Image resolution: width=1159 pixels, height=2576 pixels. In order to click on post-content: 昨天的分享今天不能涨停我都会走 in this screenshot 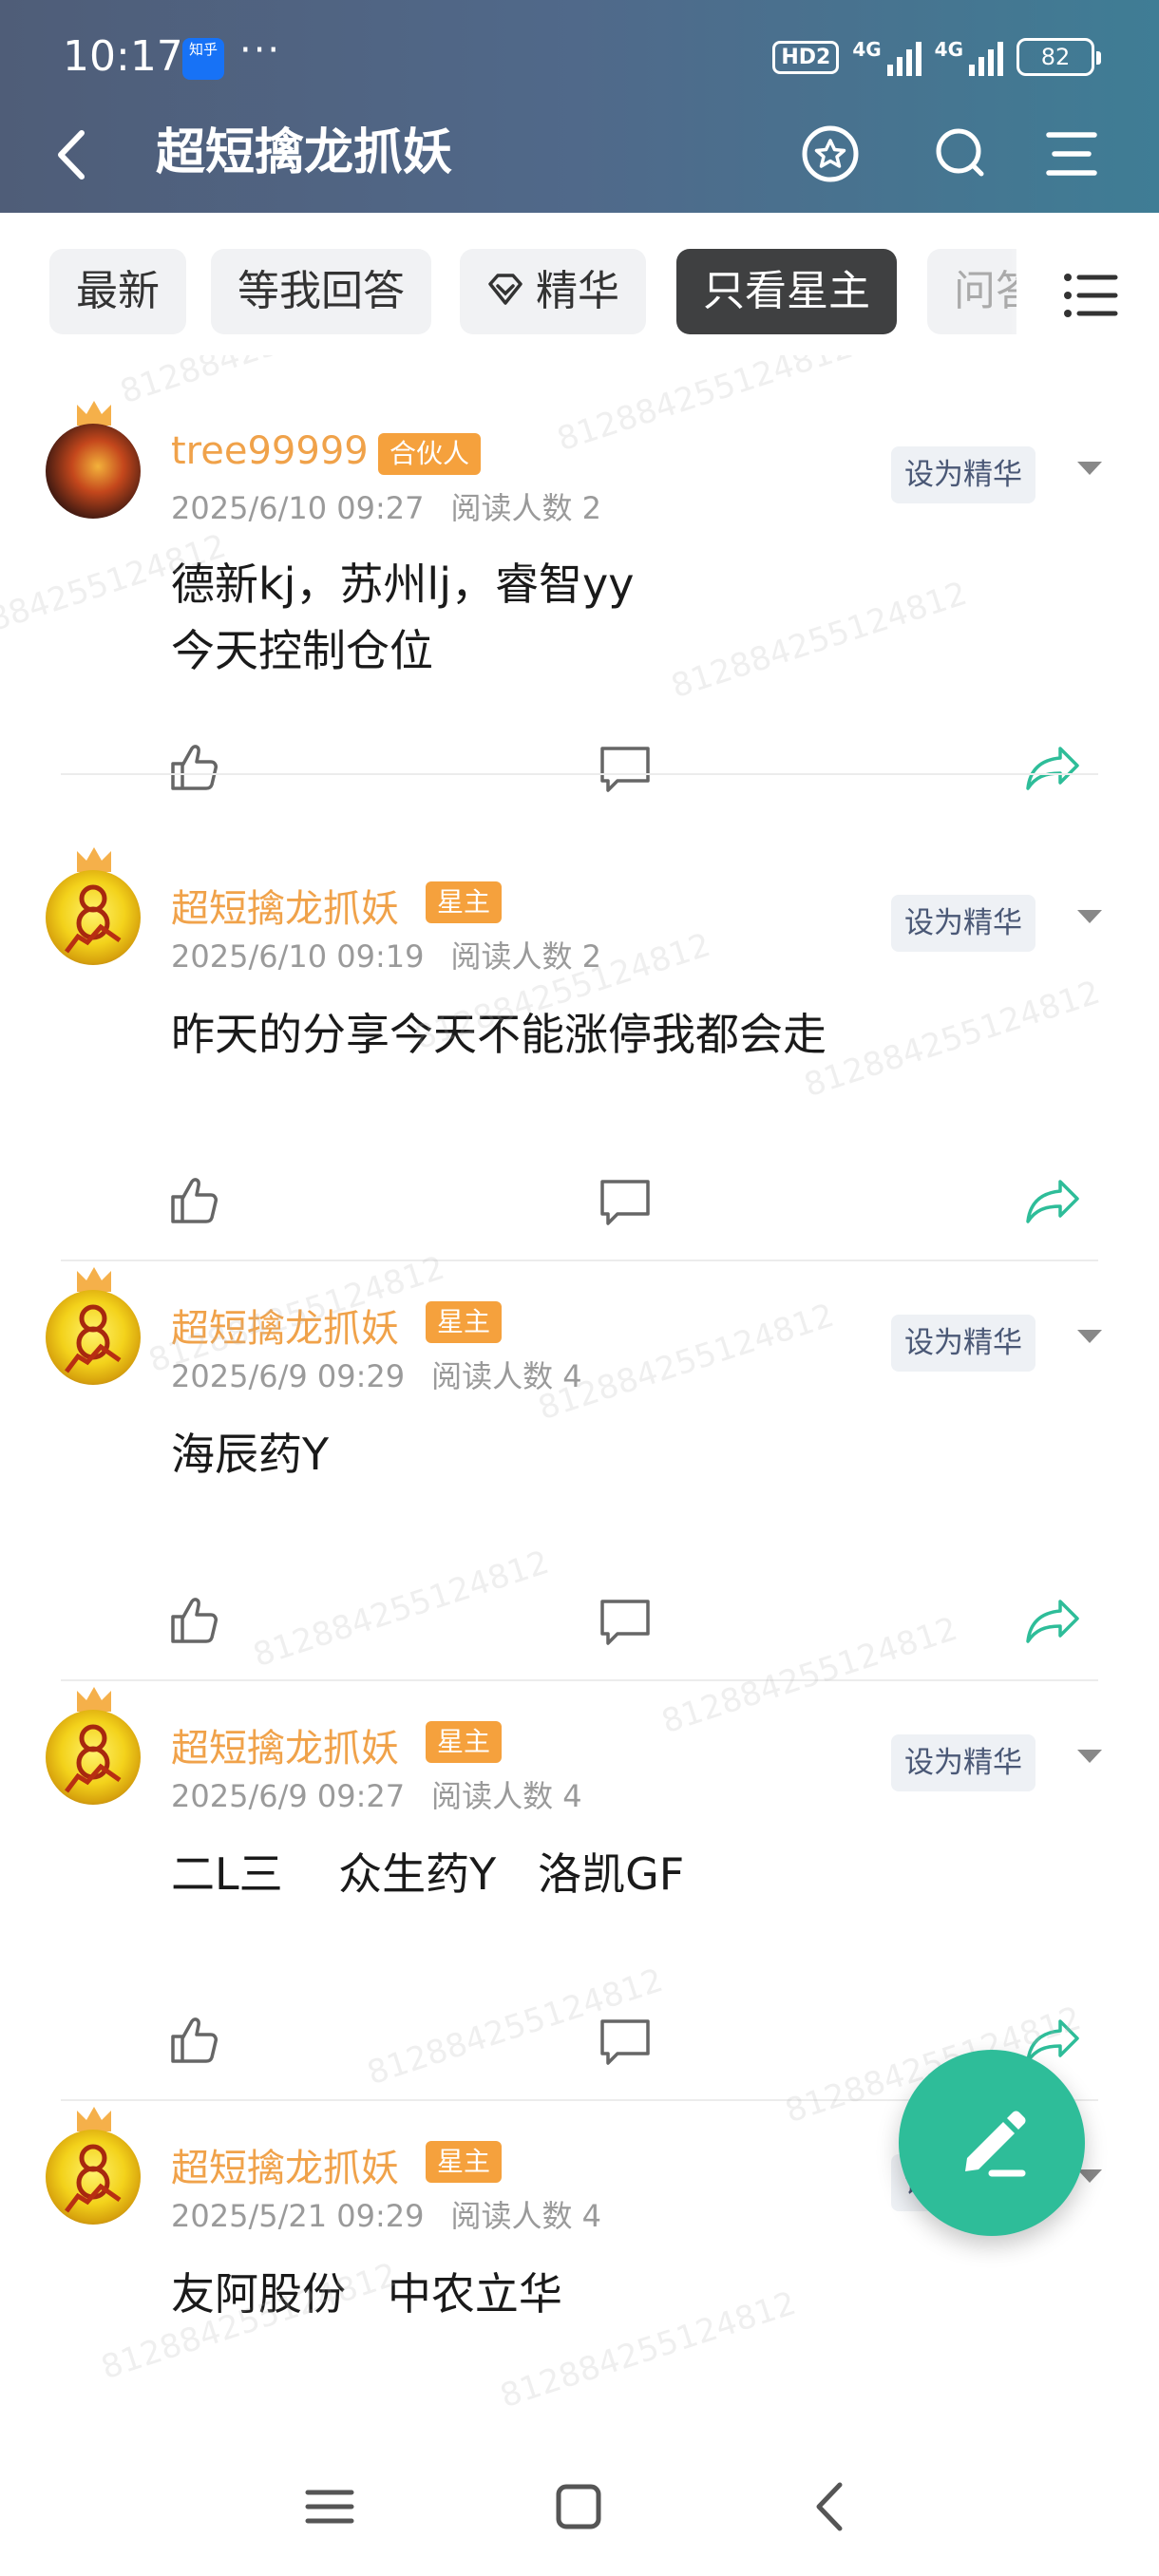, I will do `click(498, 1034)`.